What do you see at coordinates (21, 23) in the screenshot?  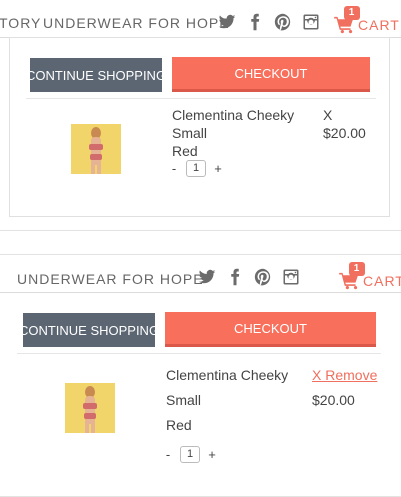 I see `brand-partial-text: TORY` at bounding box center [21, 23].